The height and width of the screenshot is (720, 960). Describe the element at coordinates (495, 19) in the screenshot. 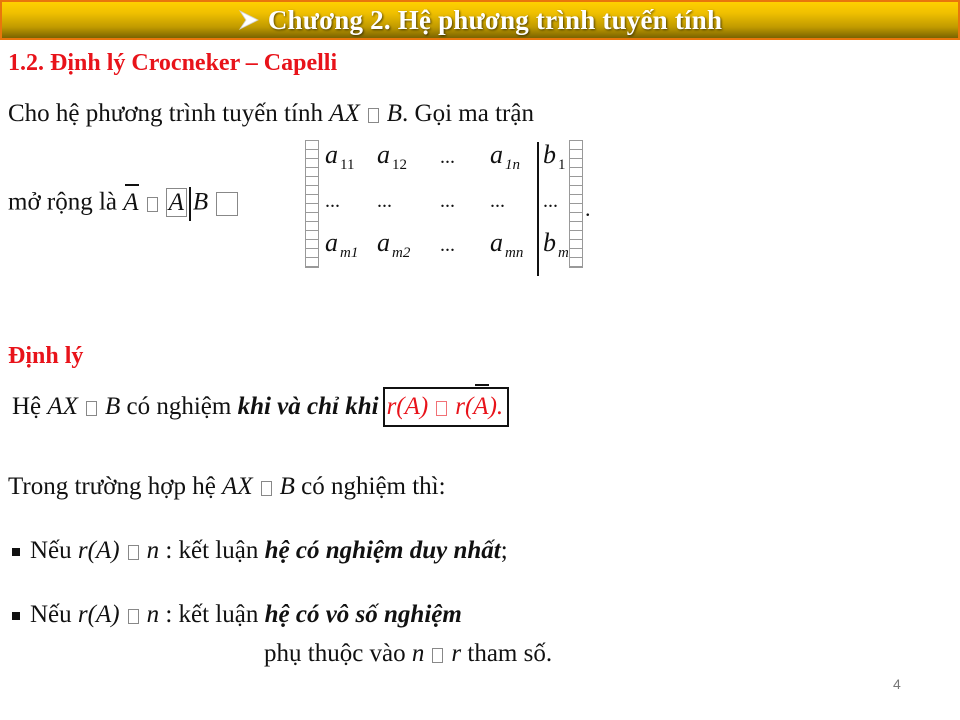

I see `slide-title-text: Chương 2. Hệ phương trình tuyến tính` at that location.